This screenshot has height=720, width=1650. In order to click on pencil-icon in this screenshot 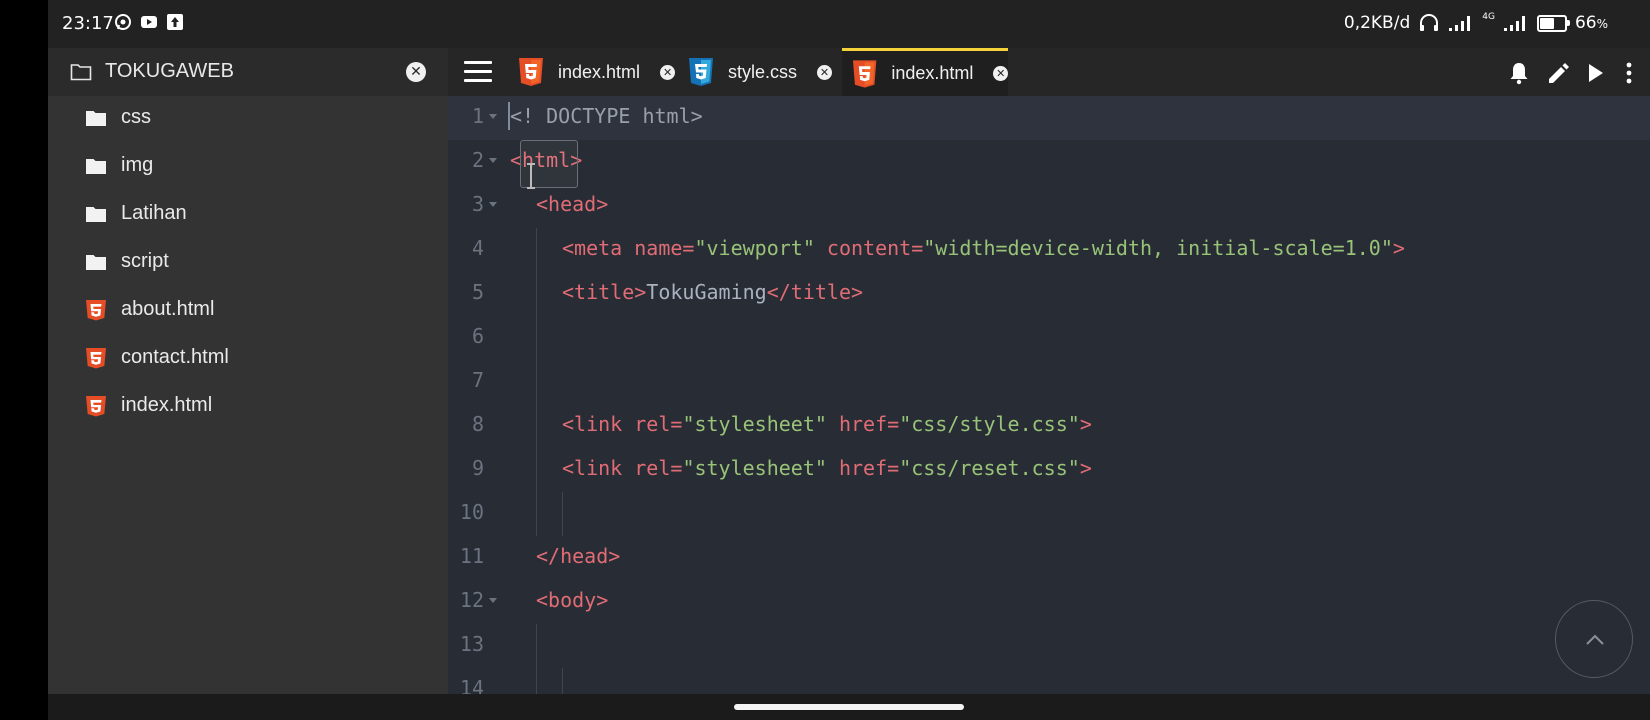, I will do `click(1558, 73)`.